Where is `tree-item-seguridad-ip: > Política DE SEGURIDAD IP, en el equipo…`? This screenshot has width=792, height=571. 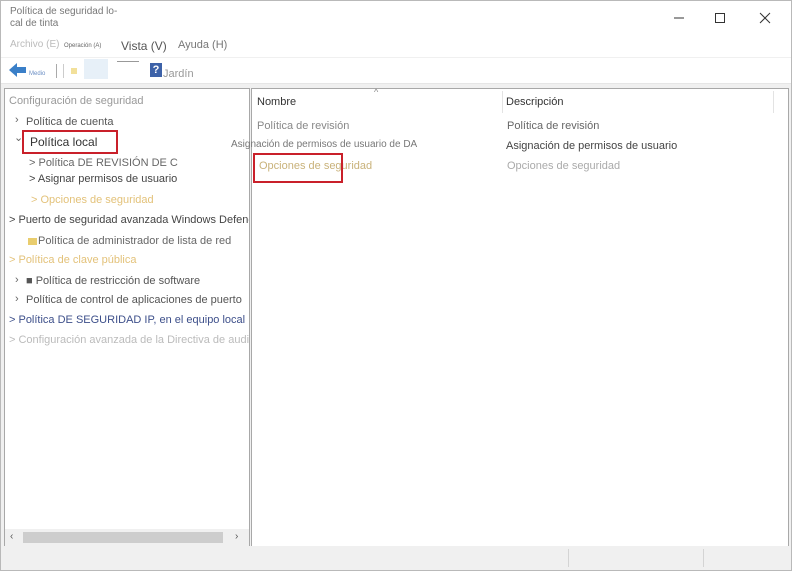 tree-item-seguridad-ip: > Política DE SEGURIDAD IP, en el equipo… is located at coordinates (127, 320).